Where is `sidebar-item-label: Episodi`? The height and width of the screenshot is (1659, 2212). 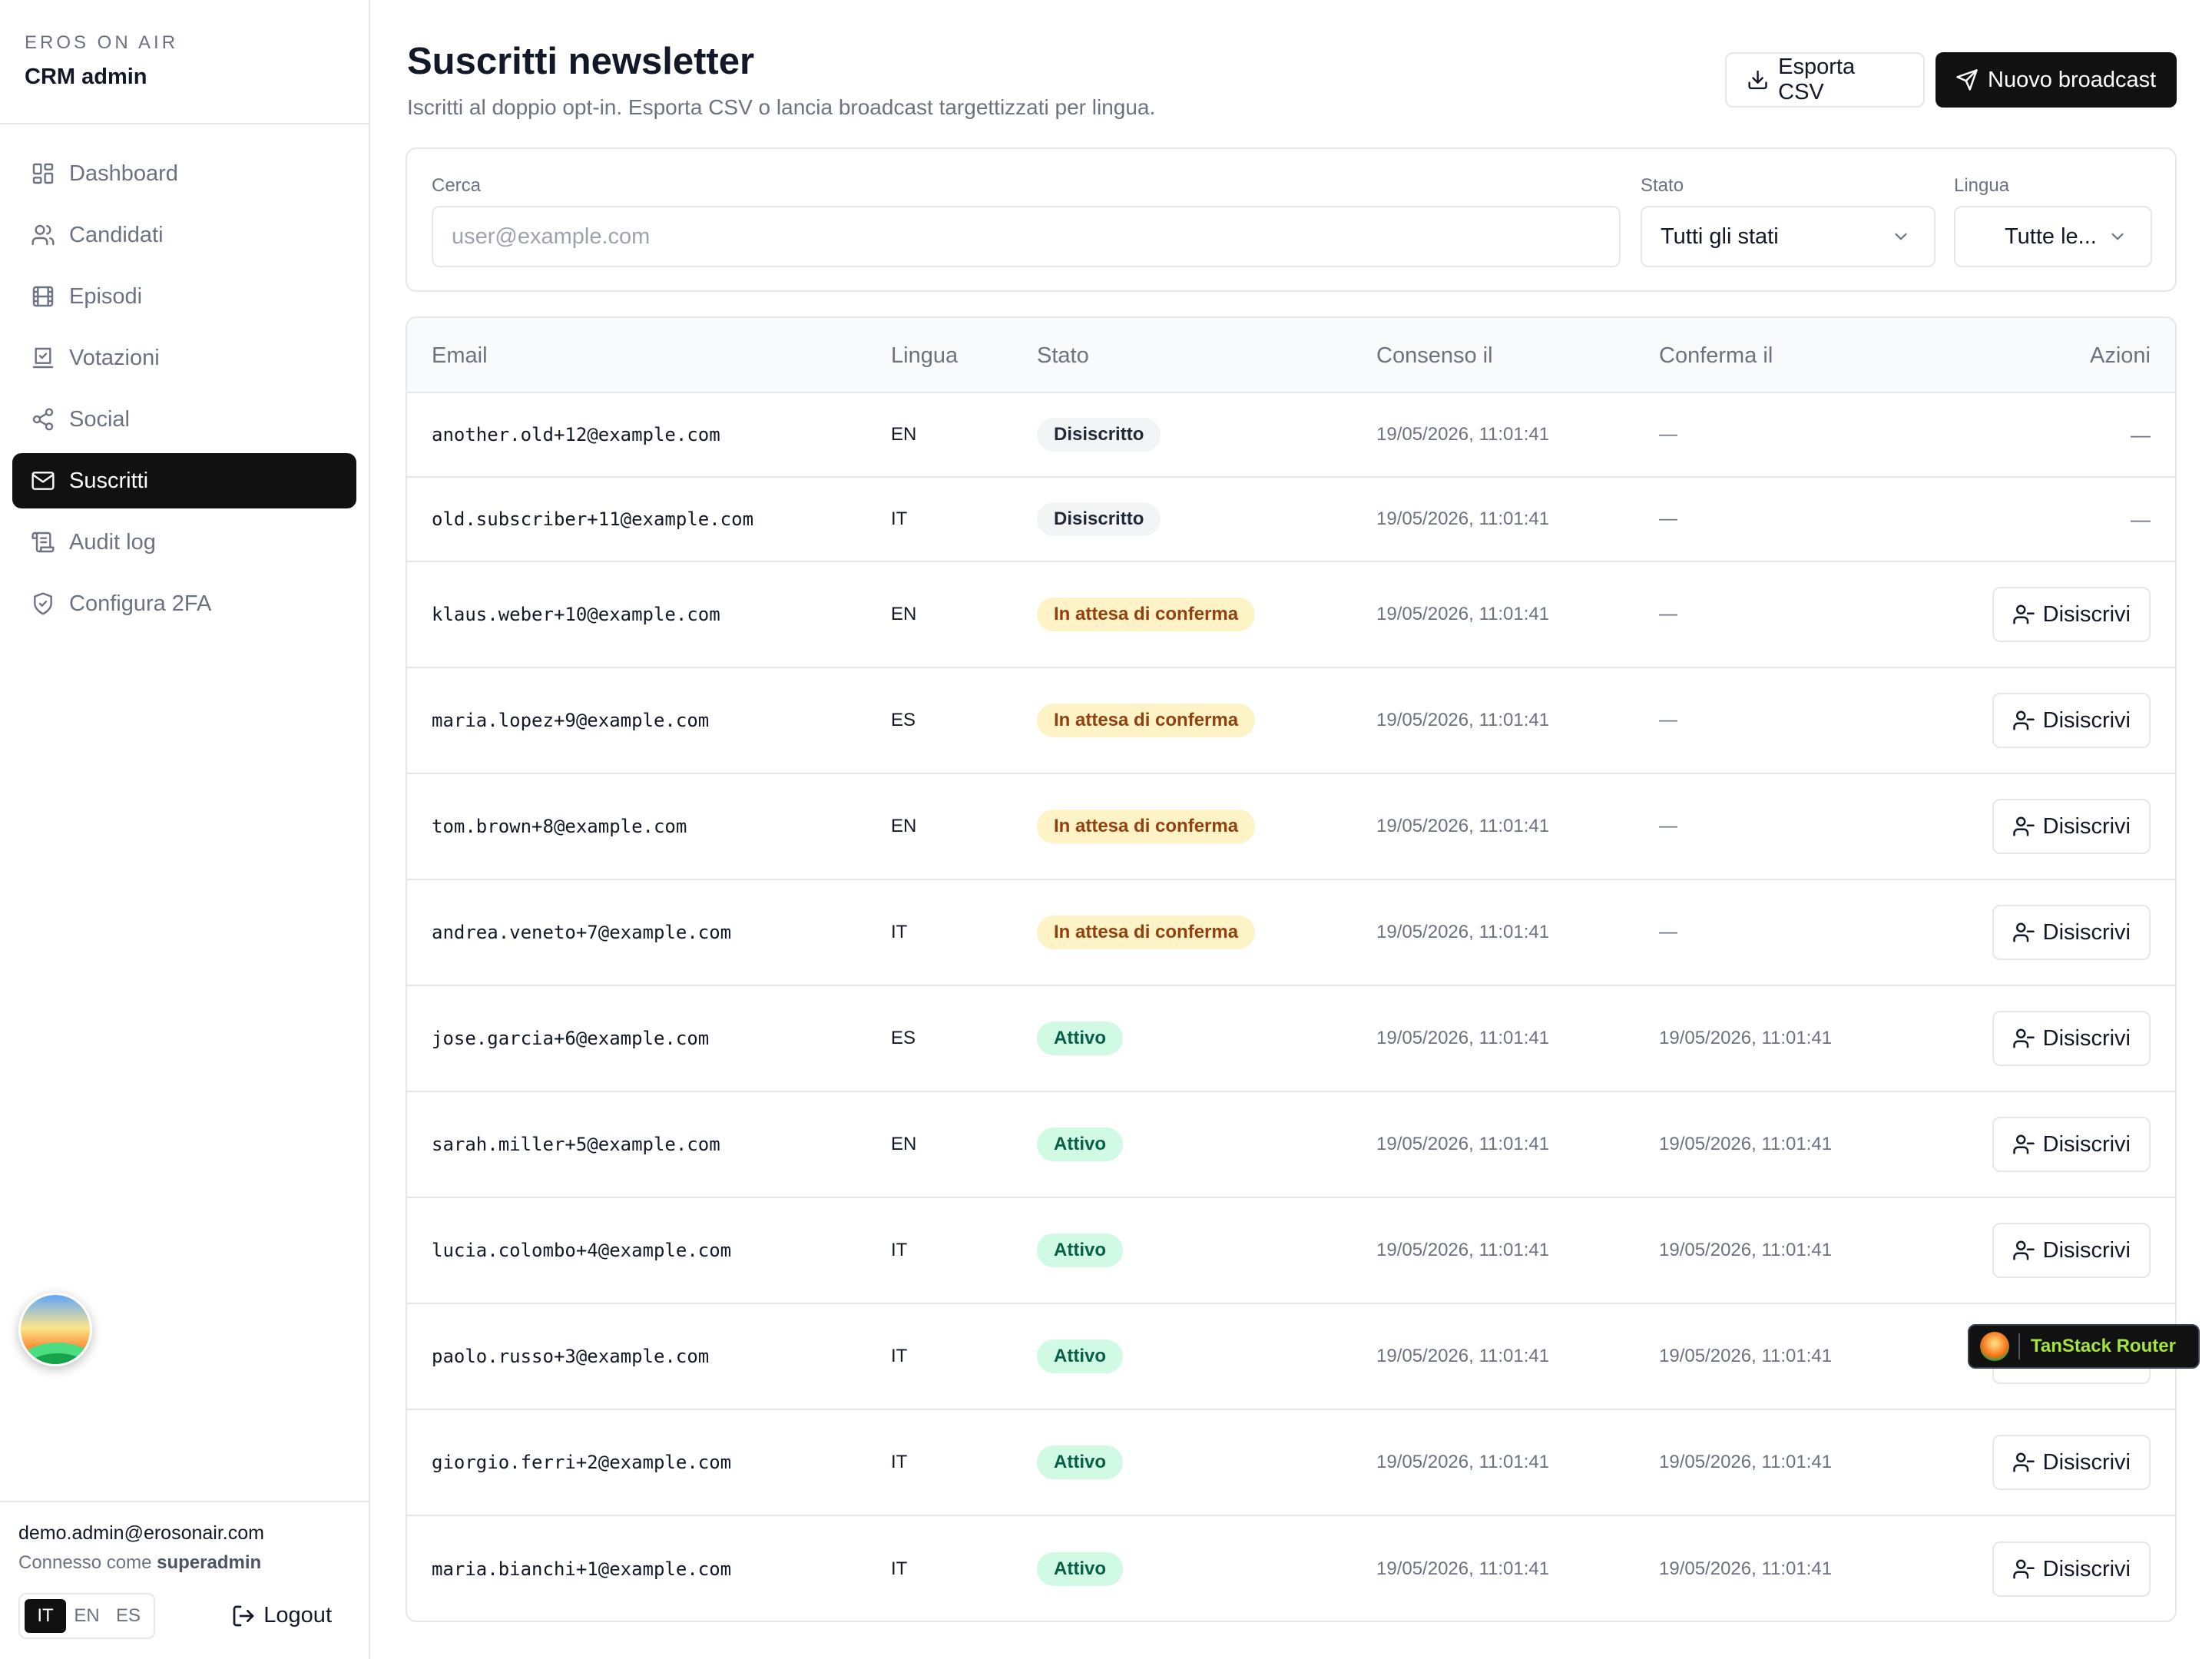
sidebar-item-label: Episodi is located at coordinates (106, 296).